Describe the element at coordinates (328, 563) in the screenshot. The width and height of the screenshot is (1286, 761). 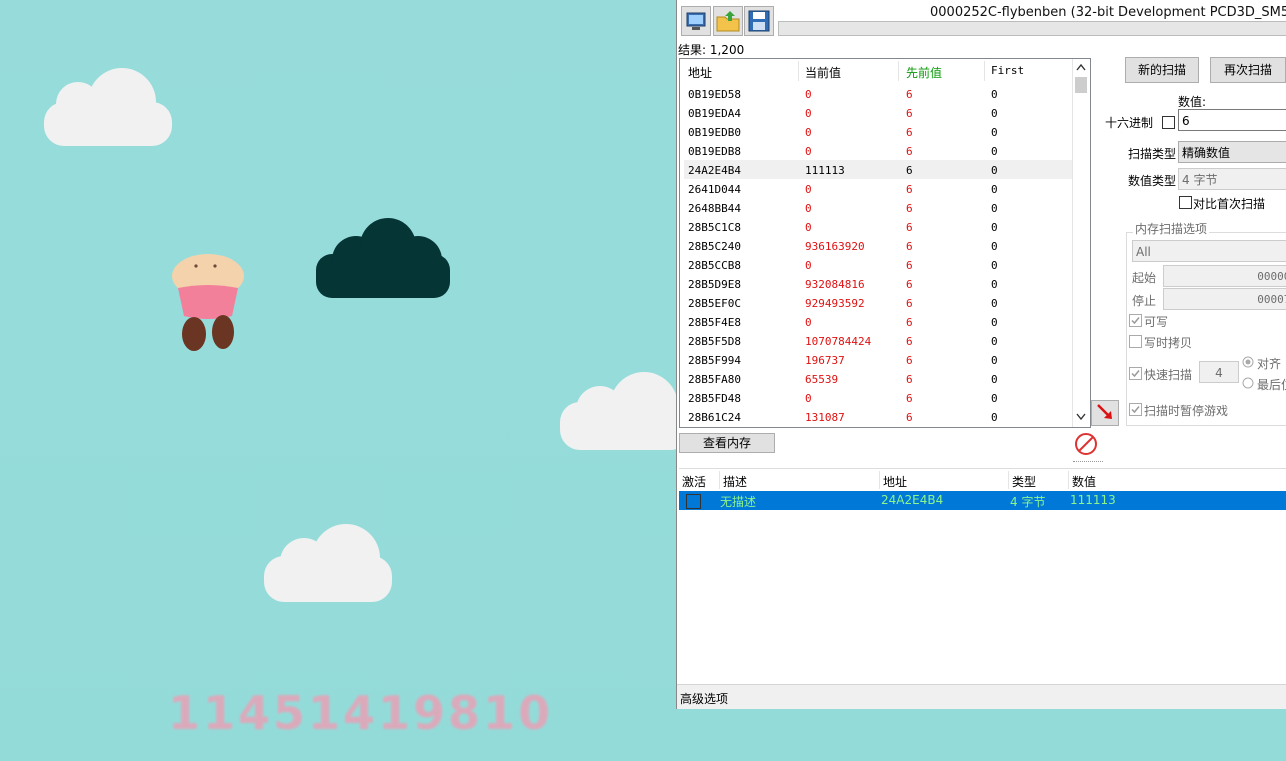
I see `cloud-bottom` at that location.